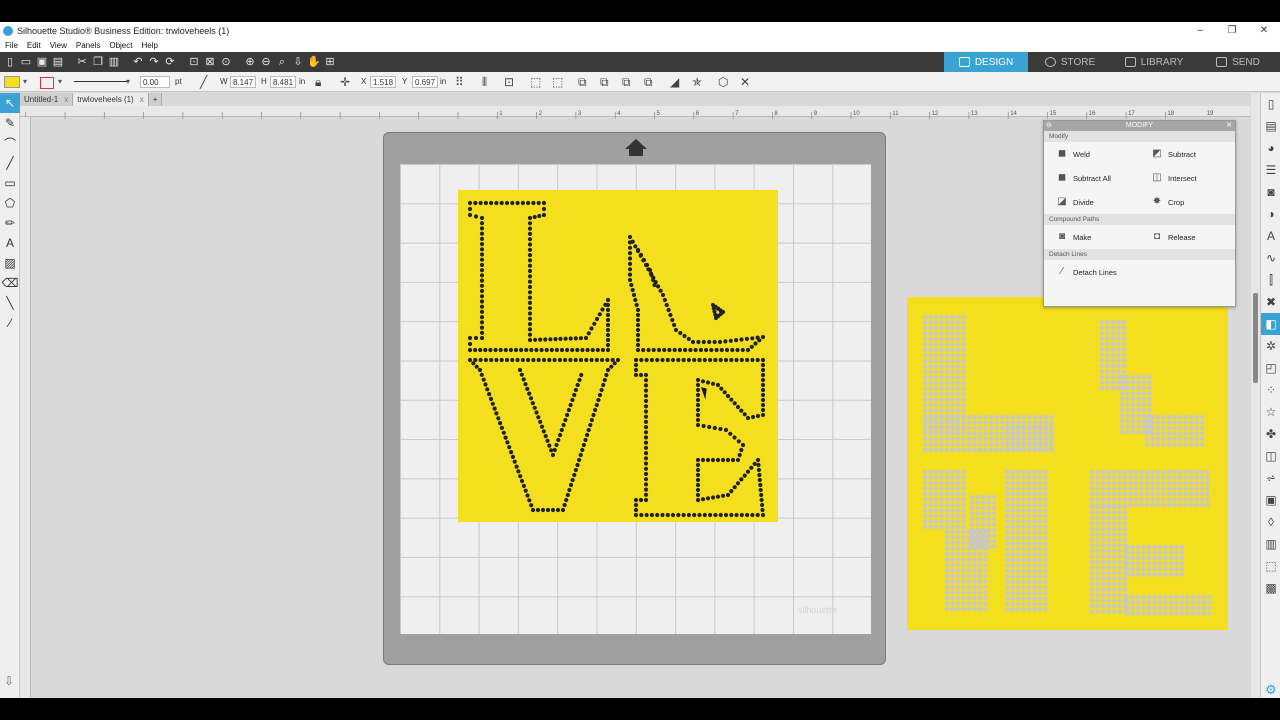 Image resolution: width=1280 pixels, height=720 pixels. What do you see at coordinates (1270, 236) in the screenshot?
I see `text-style-icon: A` at bounding box center [1270, 236].